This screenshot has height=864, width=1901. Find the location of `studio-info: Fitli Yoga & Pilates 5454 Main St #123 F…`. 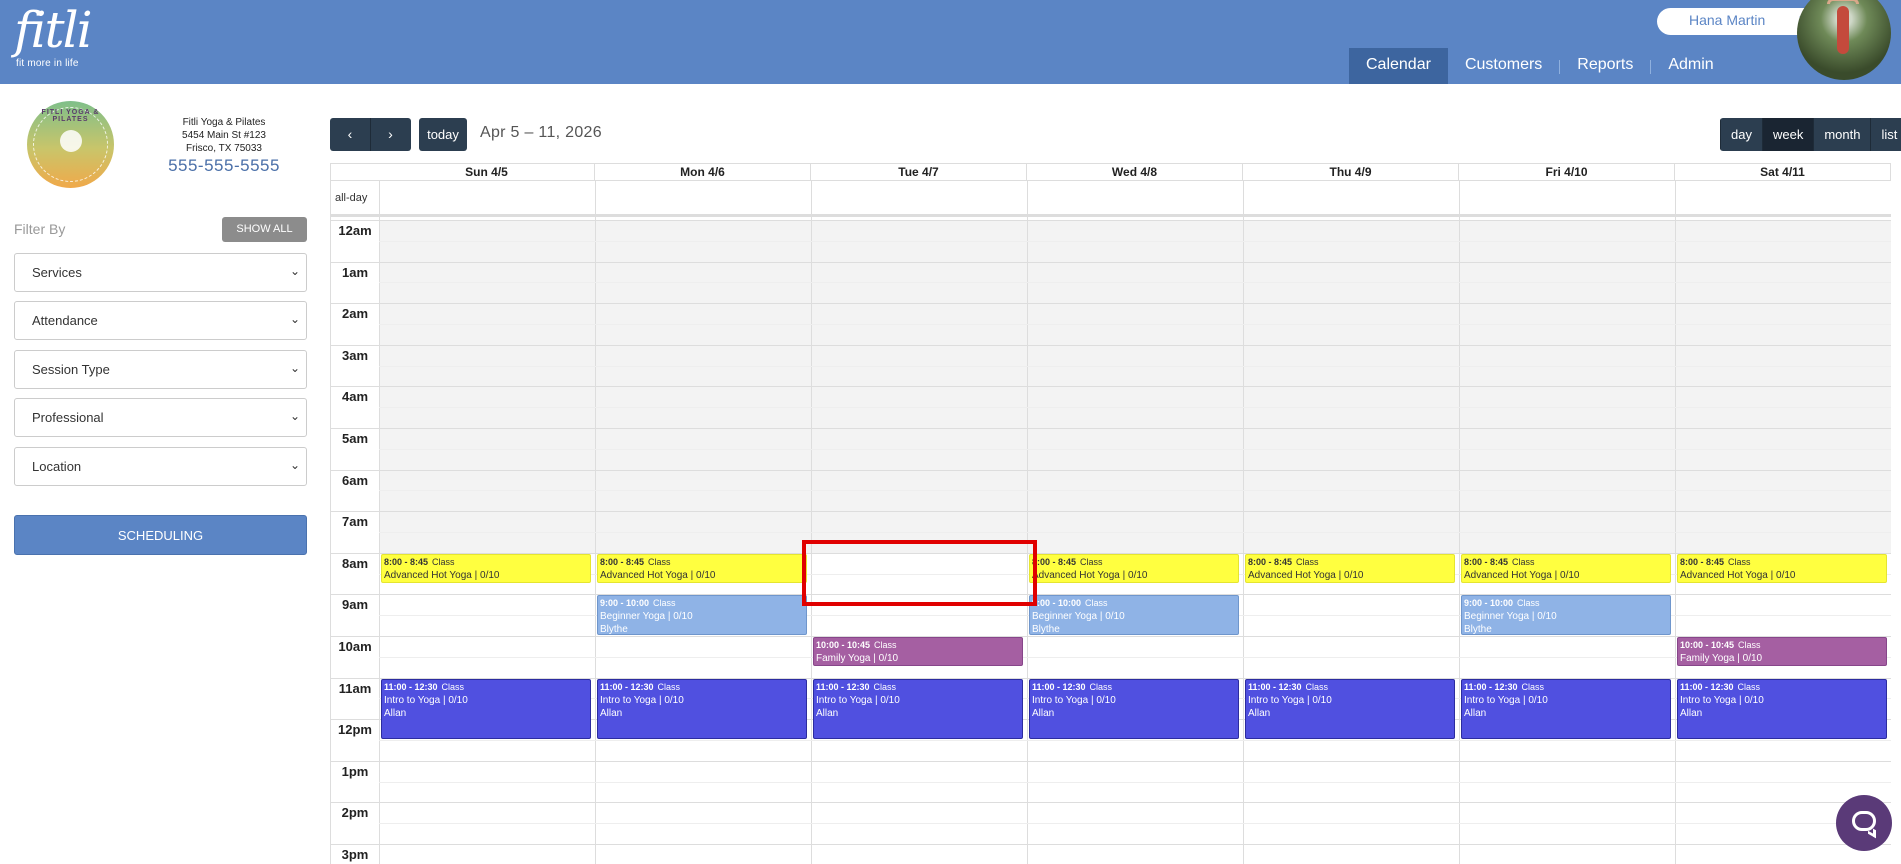

studio-info: Fitli Yoga & Pilates 5454 Main St #123 F… is located at coordinates (224, 135).